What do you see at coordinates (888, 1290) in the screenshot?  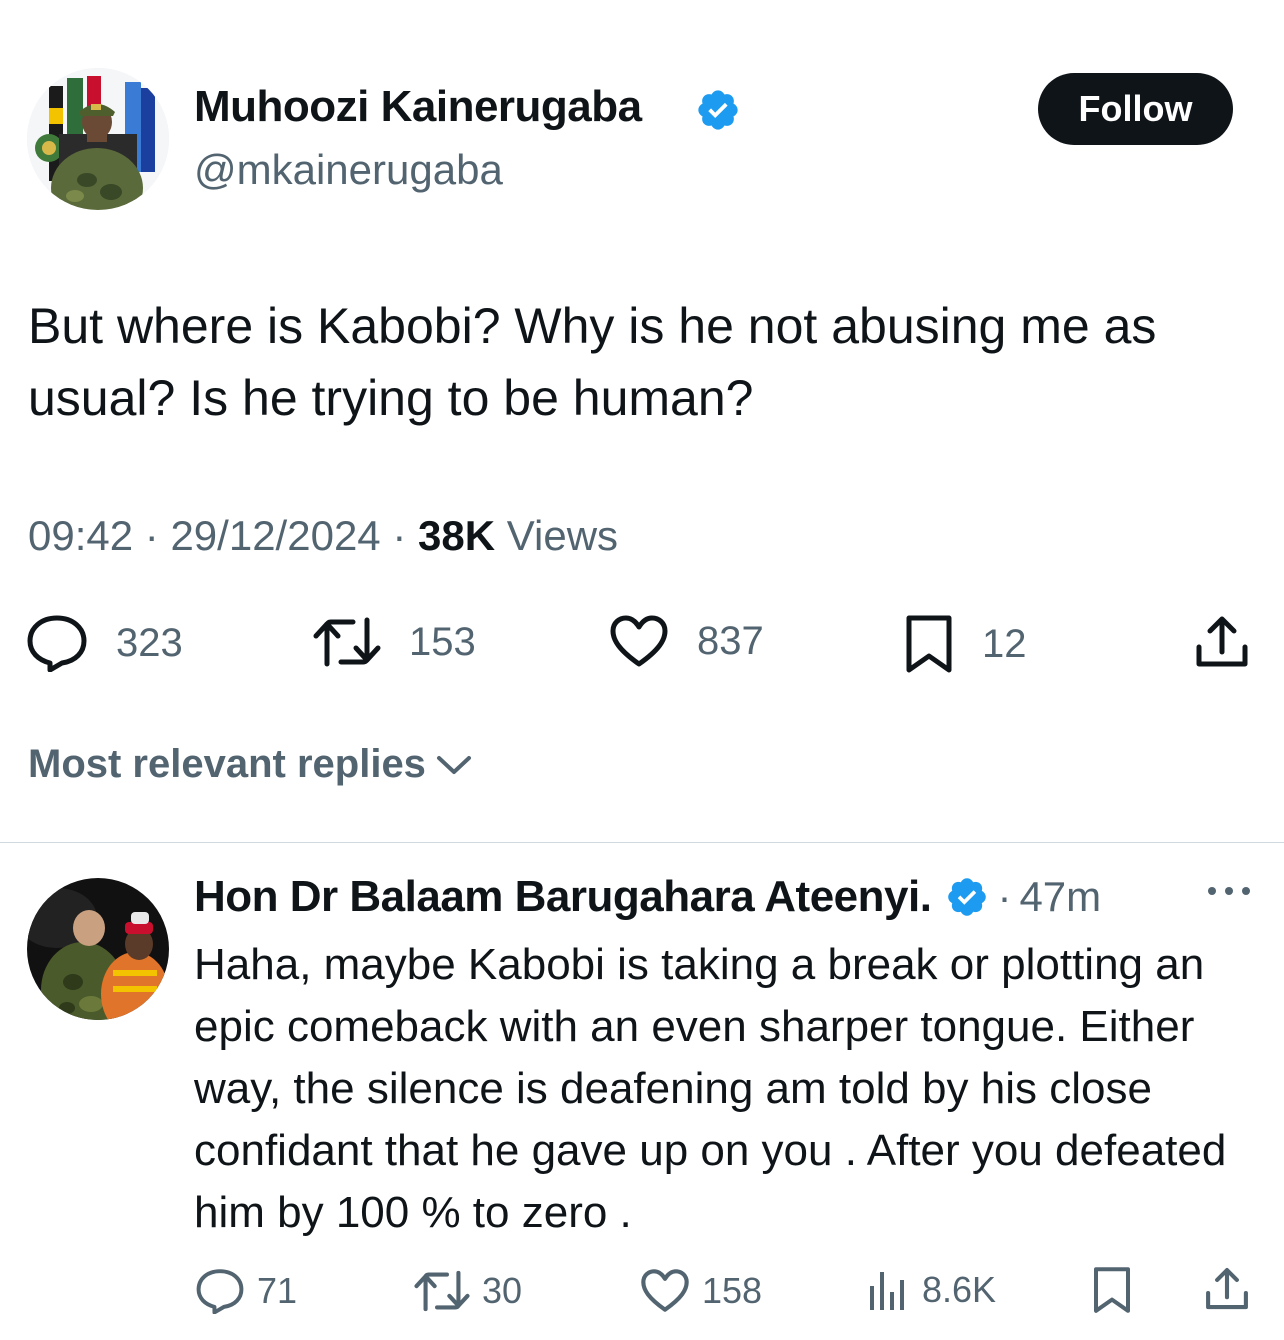 I see `bar-chart-icon` at bounding box center [888, 1290].